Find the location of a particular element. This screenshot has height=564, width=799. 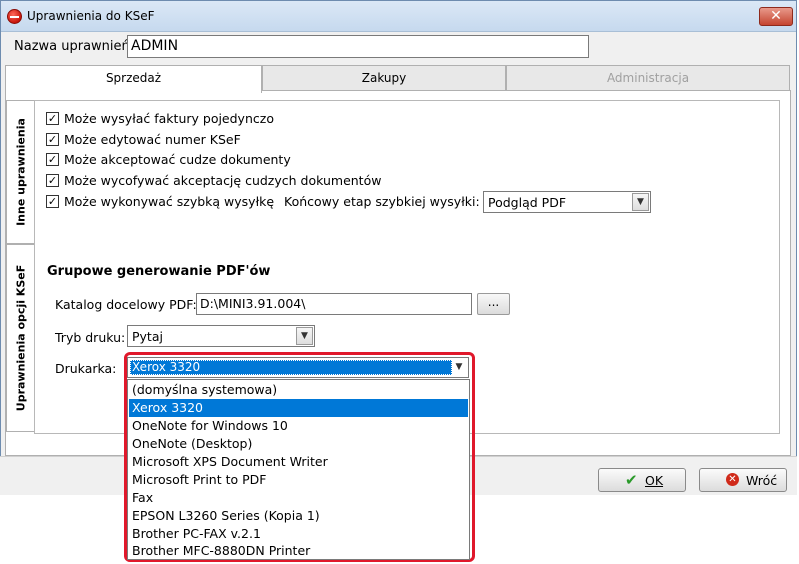

side-tab-label: Inne uprawnienia is located at coordinates (20, 172).